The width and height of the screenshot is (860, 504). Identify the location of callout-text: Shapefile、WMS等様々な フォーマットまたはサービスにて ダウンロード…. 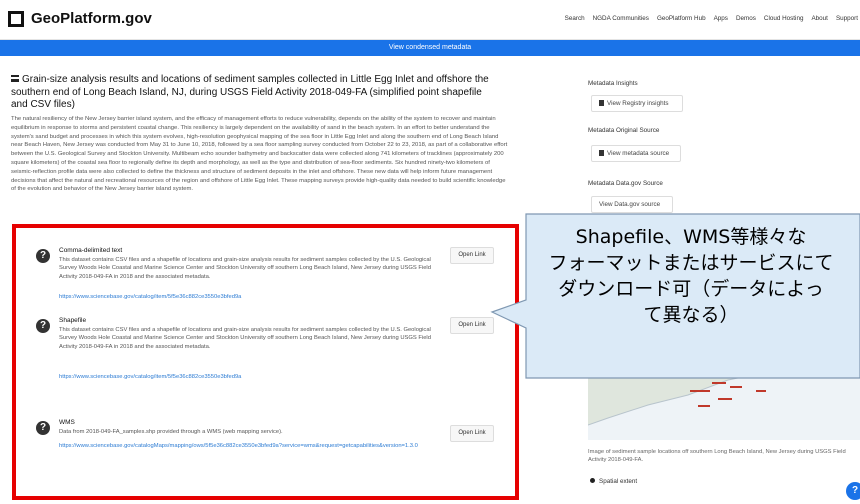
(691, 276).